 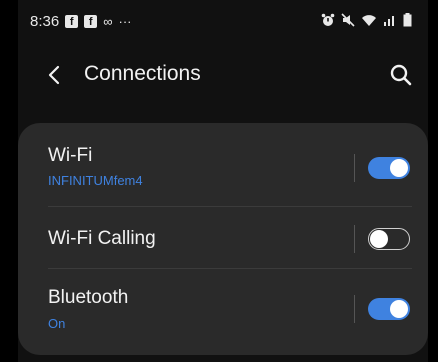 What do you see at coordinates (57, 323) in the screenshot?
I see `bluetooth-status: On` at bounding box center [57, 323].